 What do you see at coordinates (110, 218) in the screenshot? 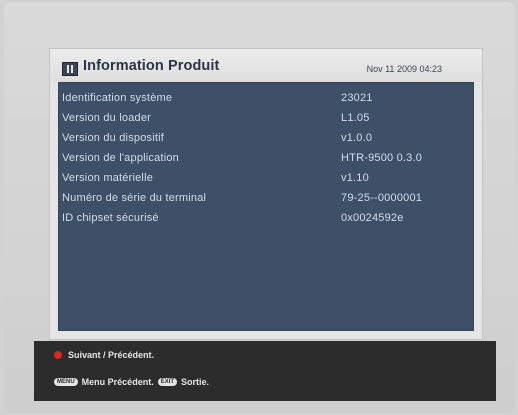
I see `info-label: ID chipset sécurisé` at bounding box center [110, 218].